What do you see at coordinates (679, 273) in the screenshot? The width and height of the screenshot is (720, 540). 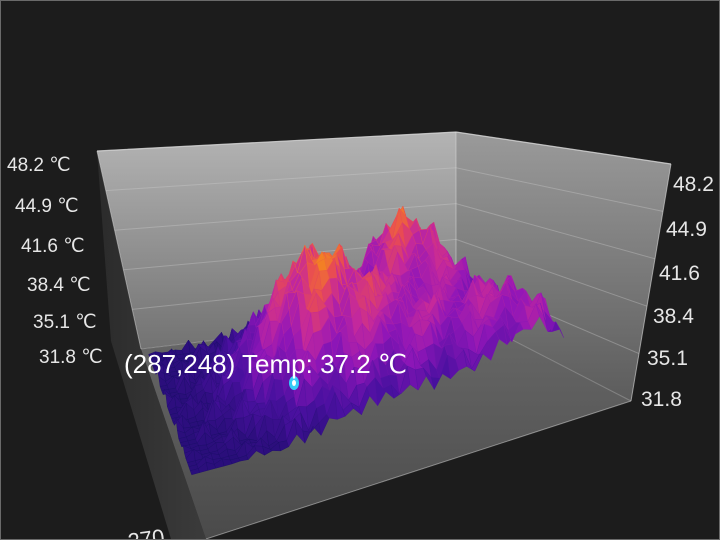 I see `z-tick-right-2: 41.6` at bounding box center [679, 273].